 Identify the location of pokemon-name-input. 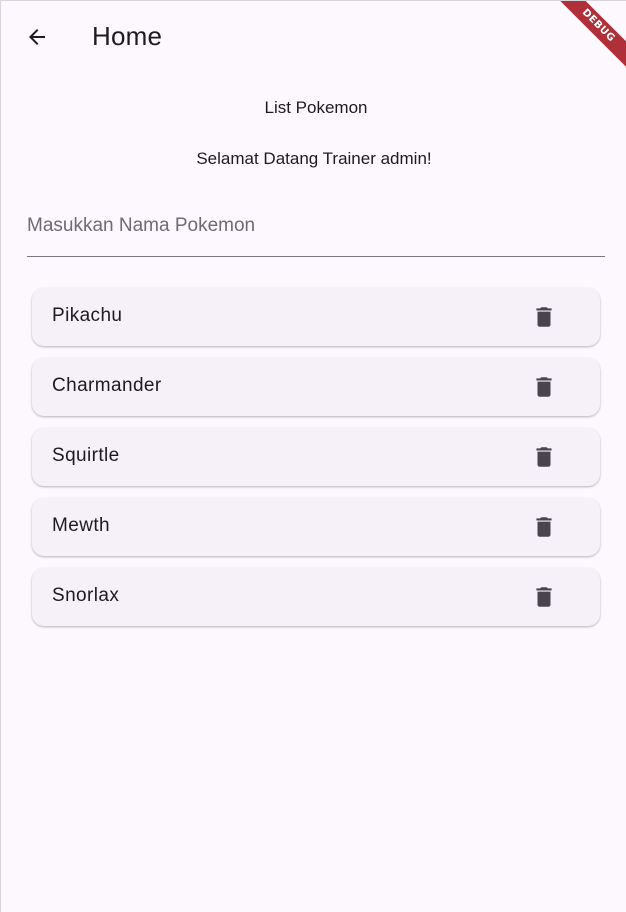
(316, 226).